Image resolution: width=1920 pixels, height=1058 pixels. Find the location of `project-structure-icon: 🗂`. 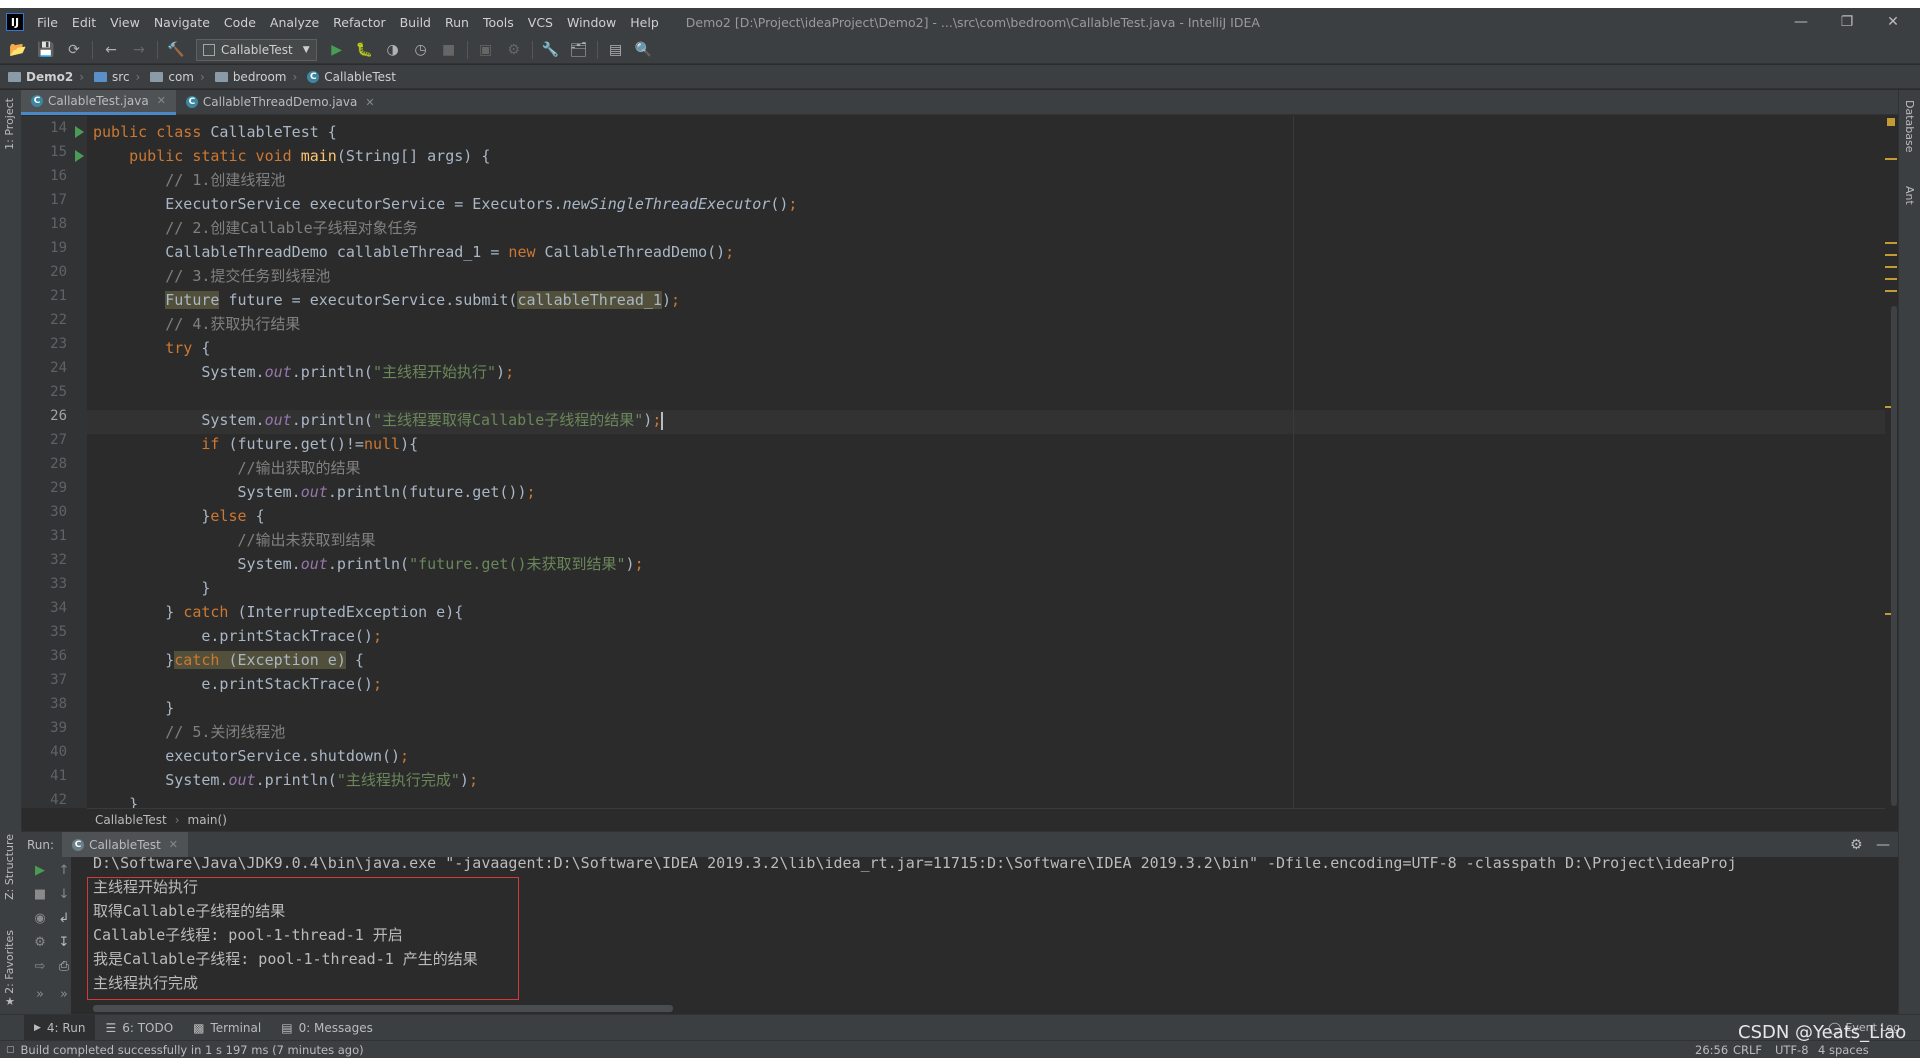

project-structure-icon: 🗂 is located at coordinates (579, 50).